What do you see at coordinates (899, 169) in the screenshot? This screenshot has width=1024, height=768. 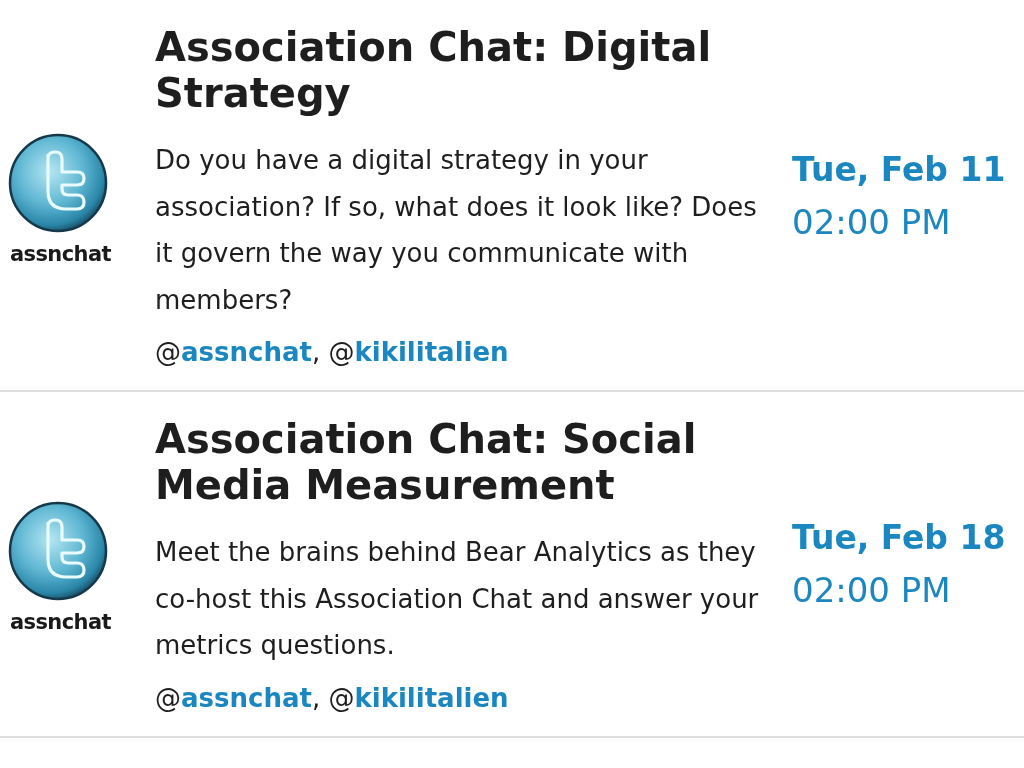 I see `event-date: Tue, Feb 11` at bounding box center [899, 169].